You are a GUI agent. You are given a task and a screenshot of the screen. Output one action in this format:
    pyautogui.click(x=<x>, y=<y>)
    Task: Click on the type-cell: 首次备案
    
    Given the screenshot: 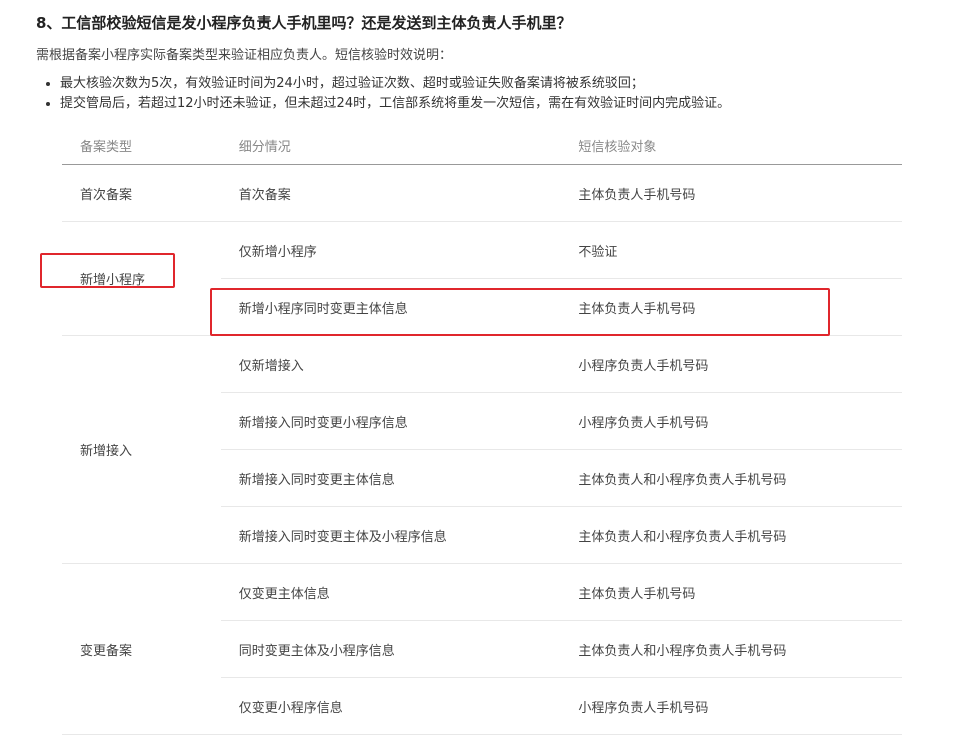 What is the action you would take?
    pyautogui.click(x=141, y=193)
    